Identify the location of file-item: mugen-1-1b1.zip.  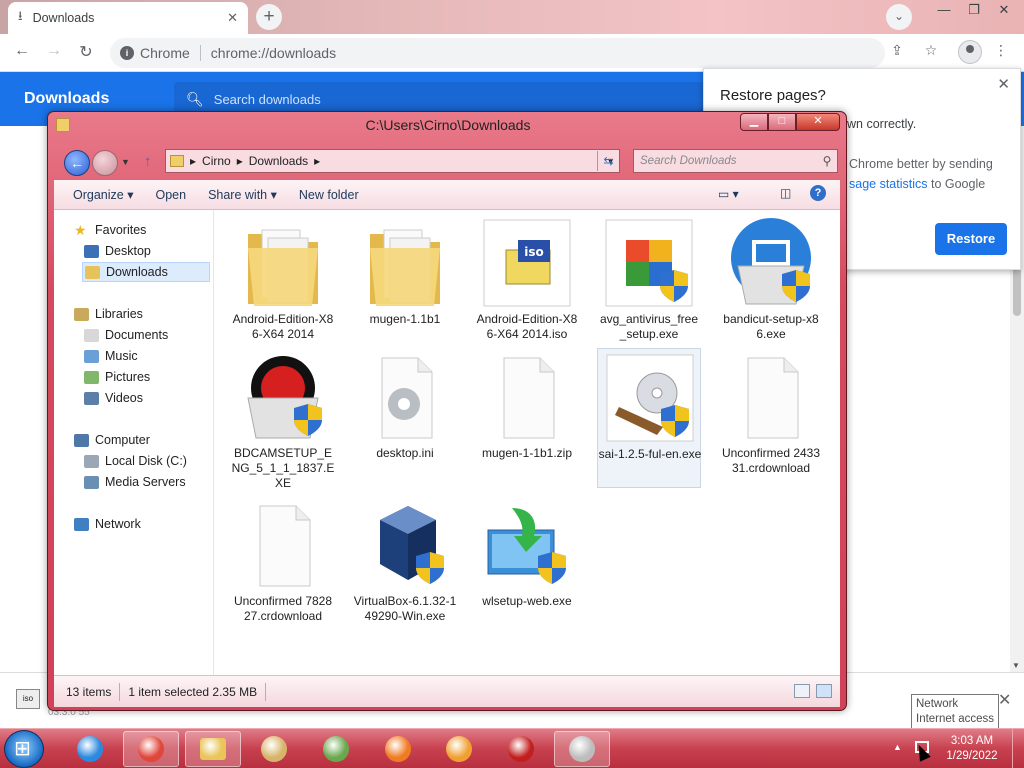
(527, 418).